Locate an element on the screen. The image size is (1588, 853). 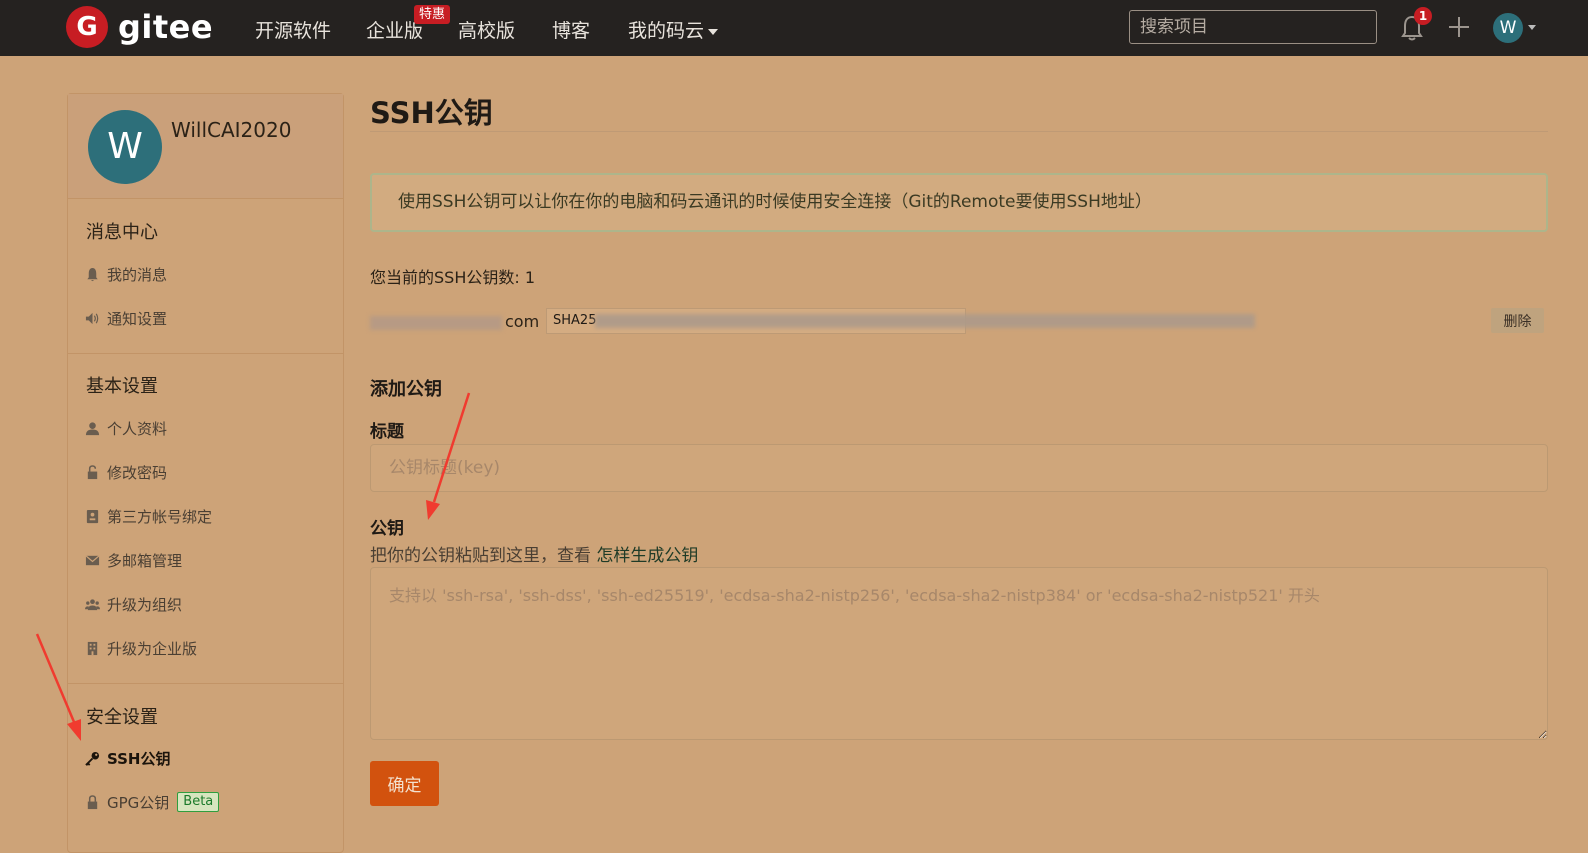
sidebar-item-label: SSH公钥 is located at coordinates (139, 758).